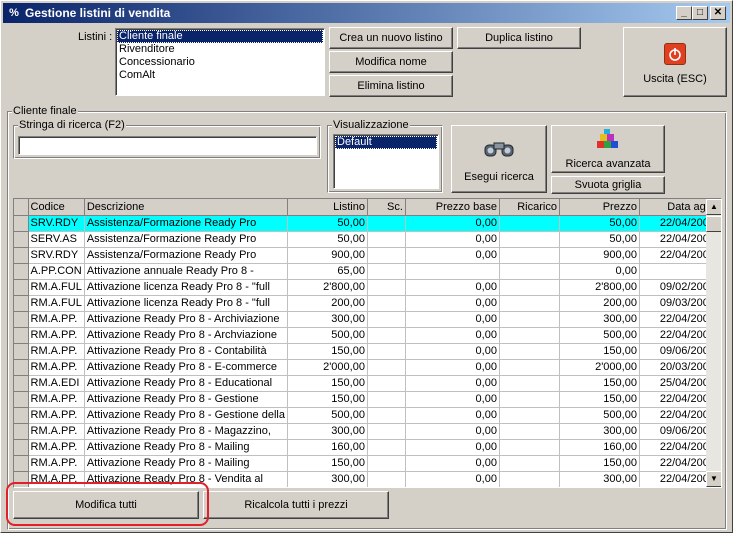 The width and height of the screenshot is (733, 533). I want to click on table-cell: Attivazione Ready Pro 8 - Contabilità, so click(186, 351).